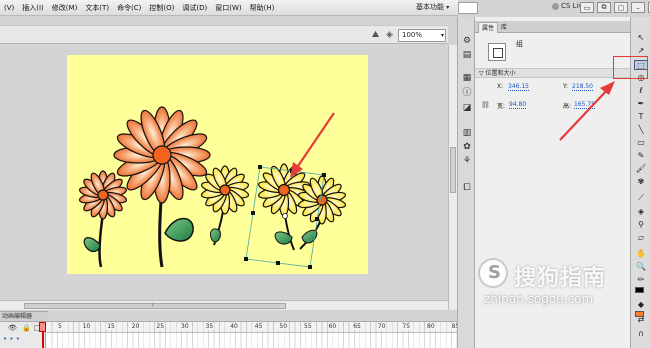 The width and height of the screenshot is (650, 348). I want to click on horizontal-scrollbar: ⁞, so click(224, 305).